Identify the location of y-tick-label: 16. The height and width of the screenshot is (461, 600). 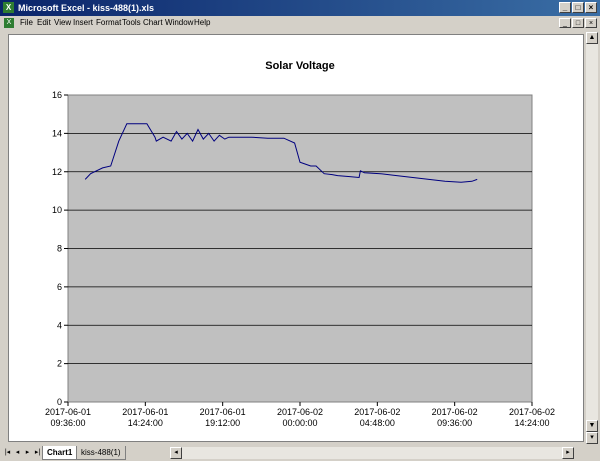
(57, 95).